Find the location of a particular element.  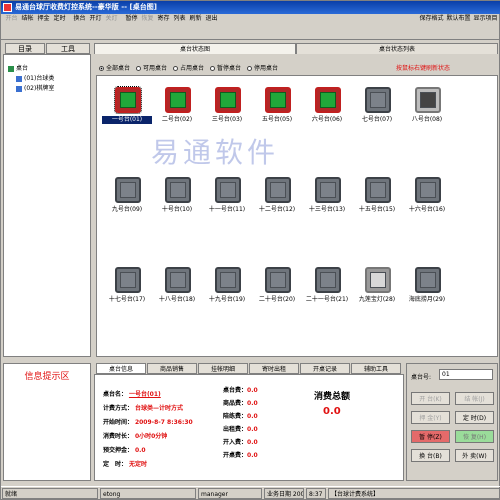

table-cell: 十七号台(17) is located at coordinates (127, 284).